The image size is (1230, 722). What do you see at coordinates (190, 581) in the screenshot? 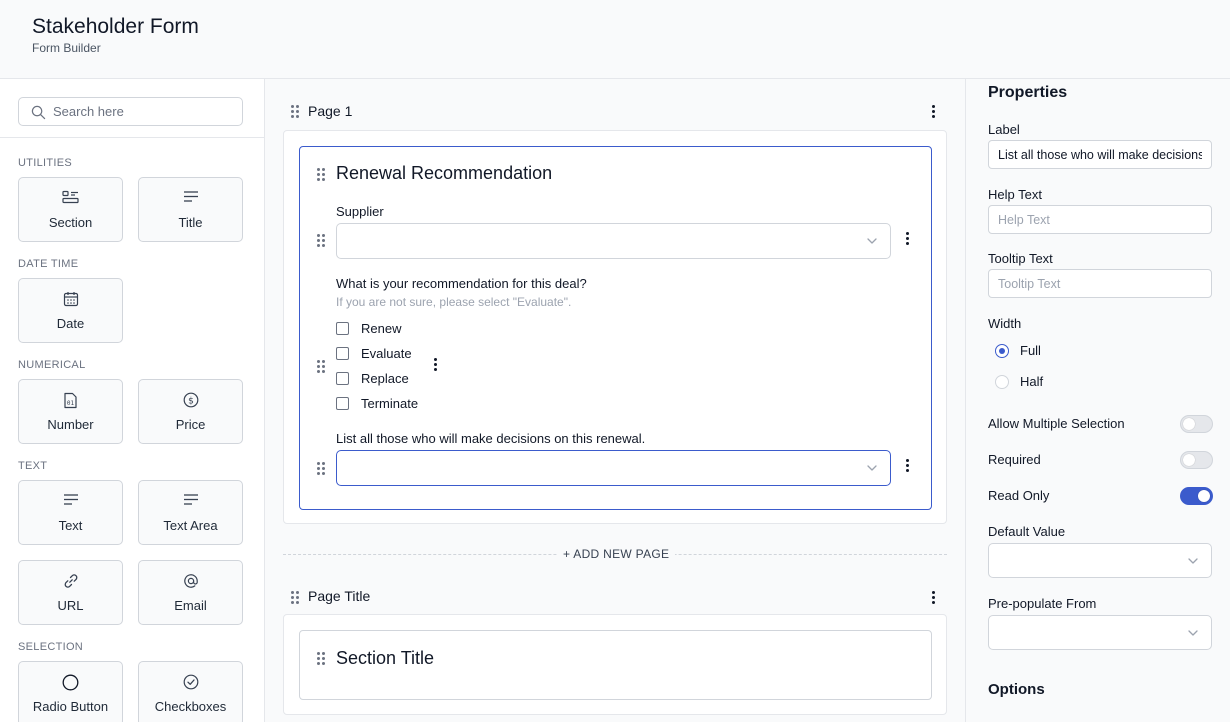
I see `at-icon` at bounding box center [190, 581].